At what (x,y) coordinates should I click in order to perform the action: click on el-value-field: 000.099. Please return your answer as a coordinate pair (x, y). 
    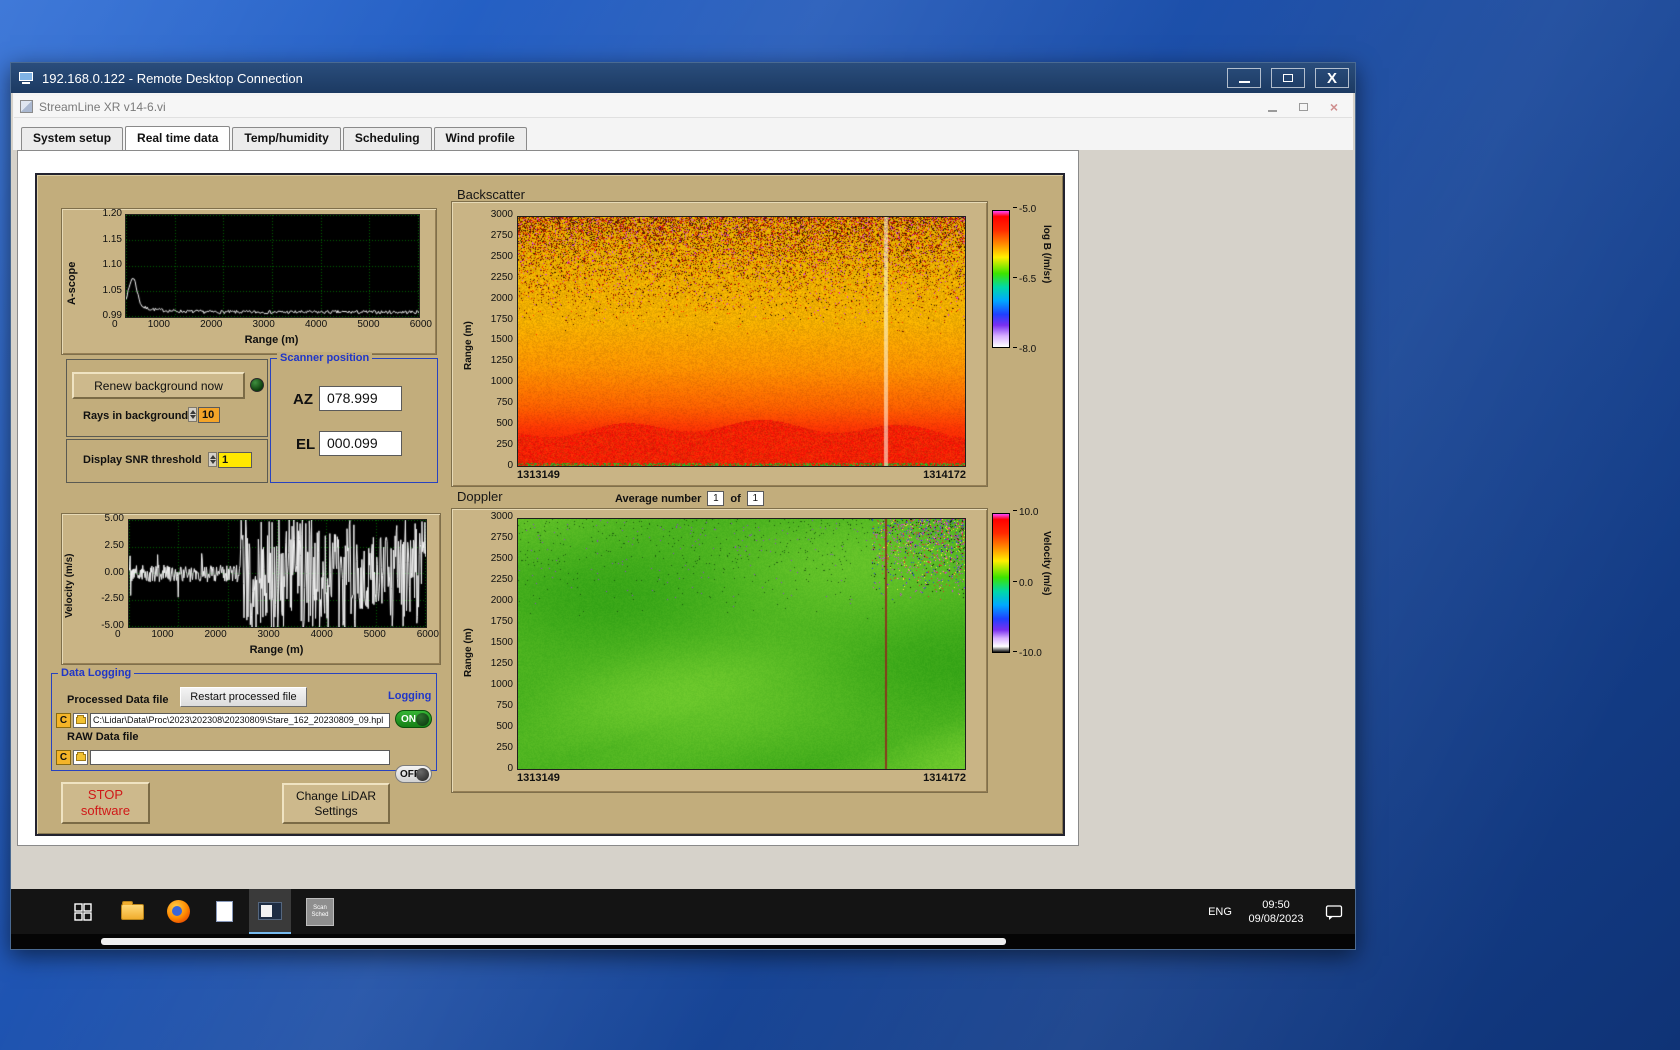
    Looking at the image, I should click on (360, 443).